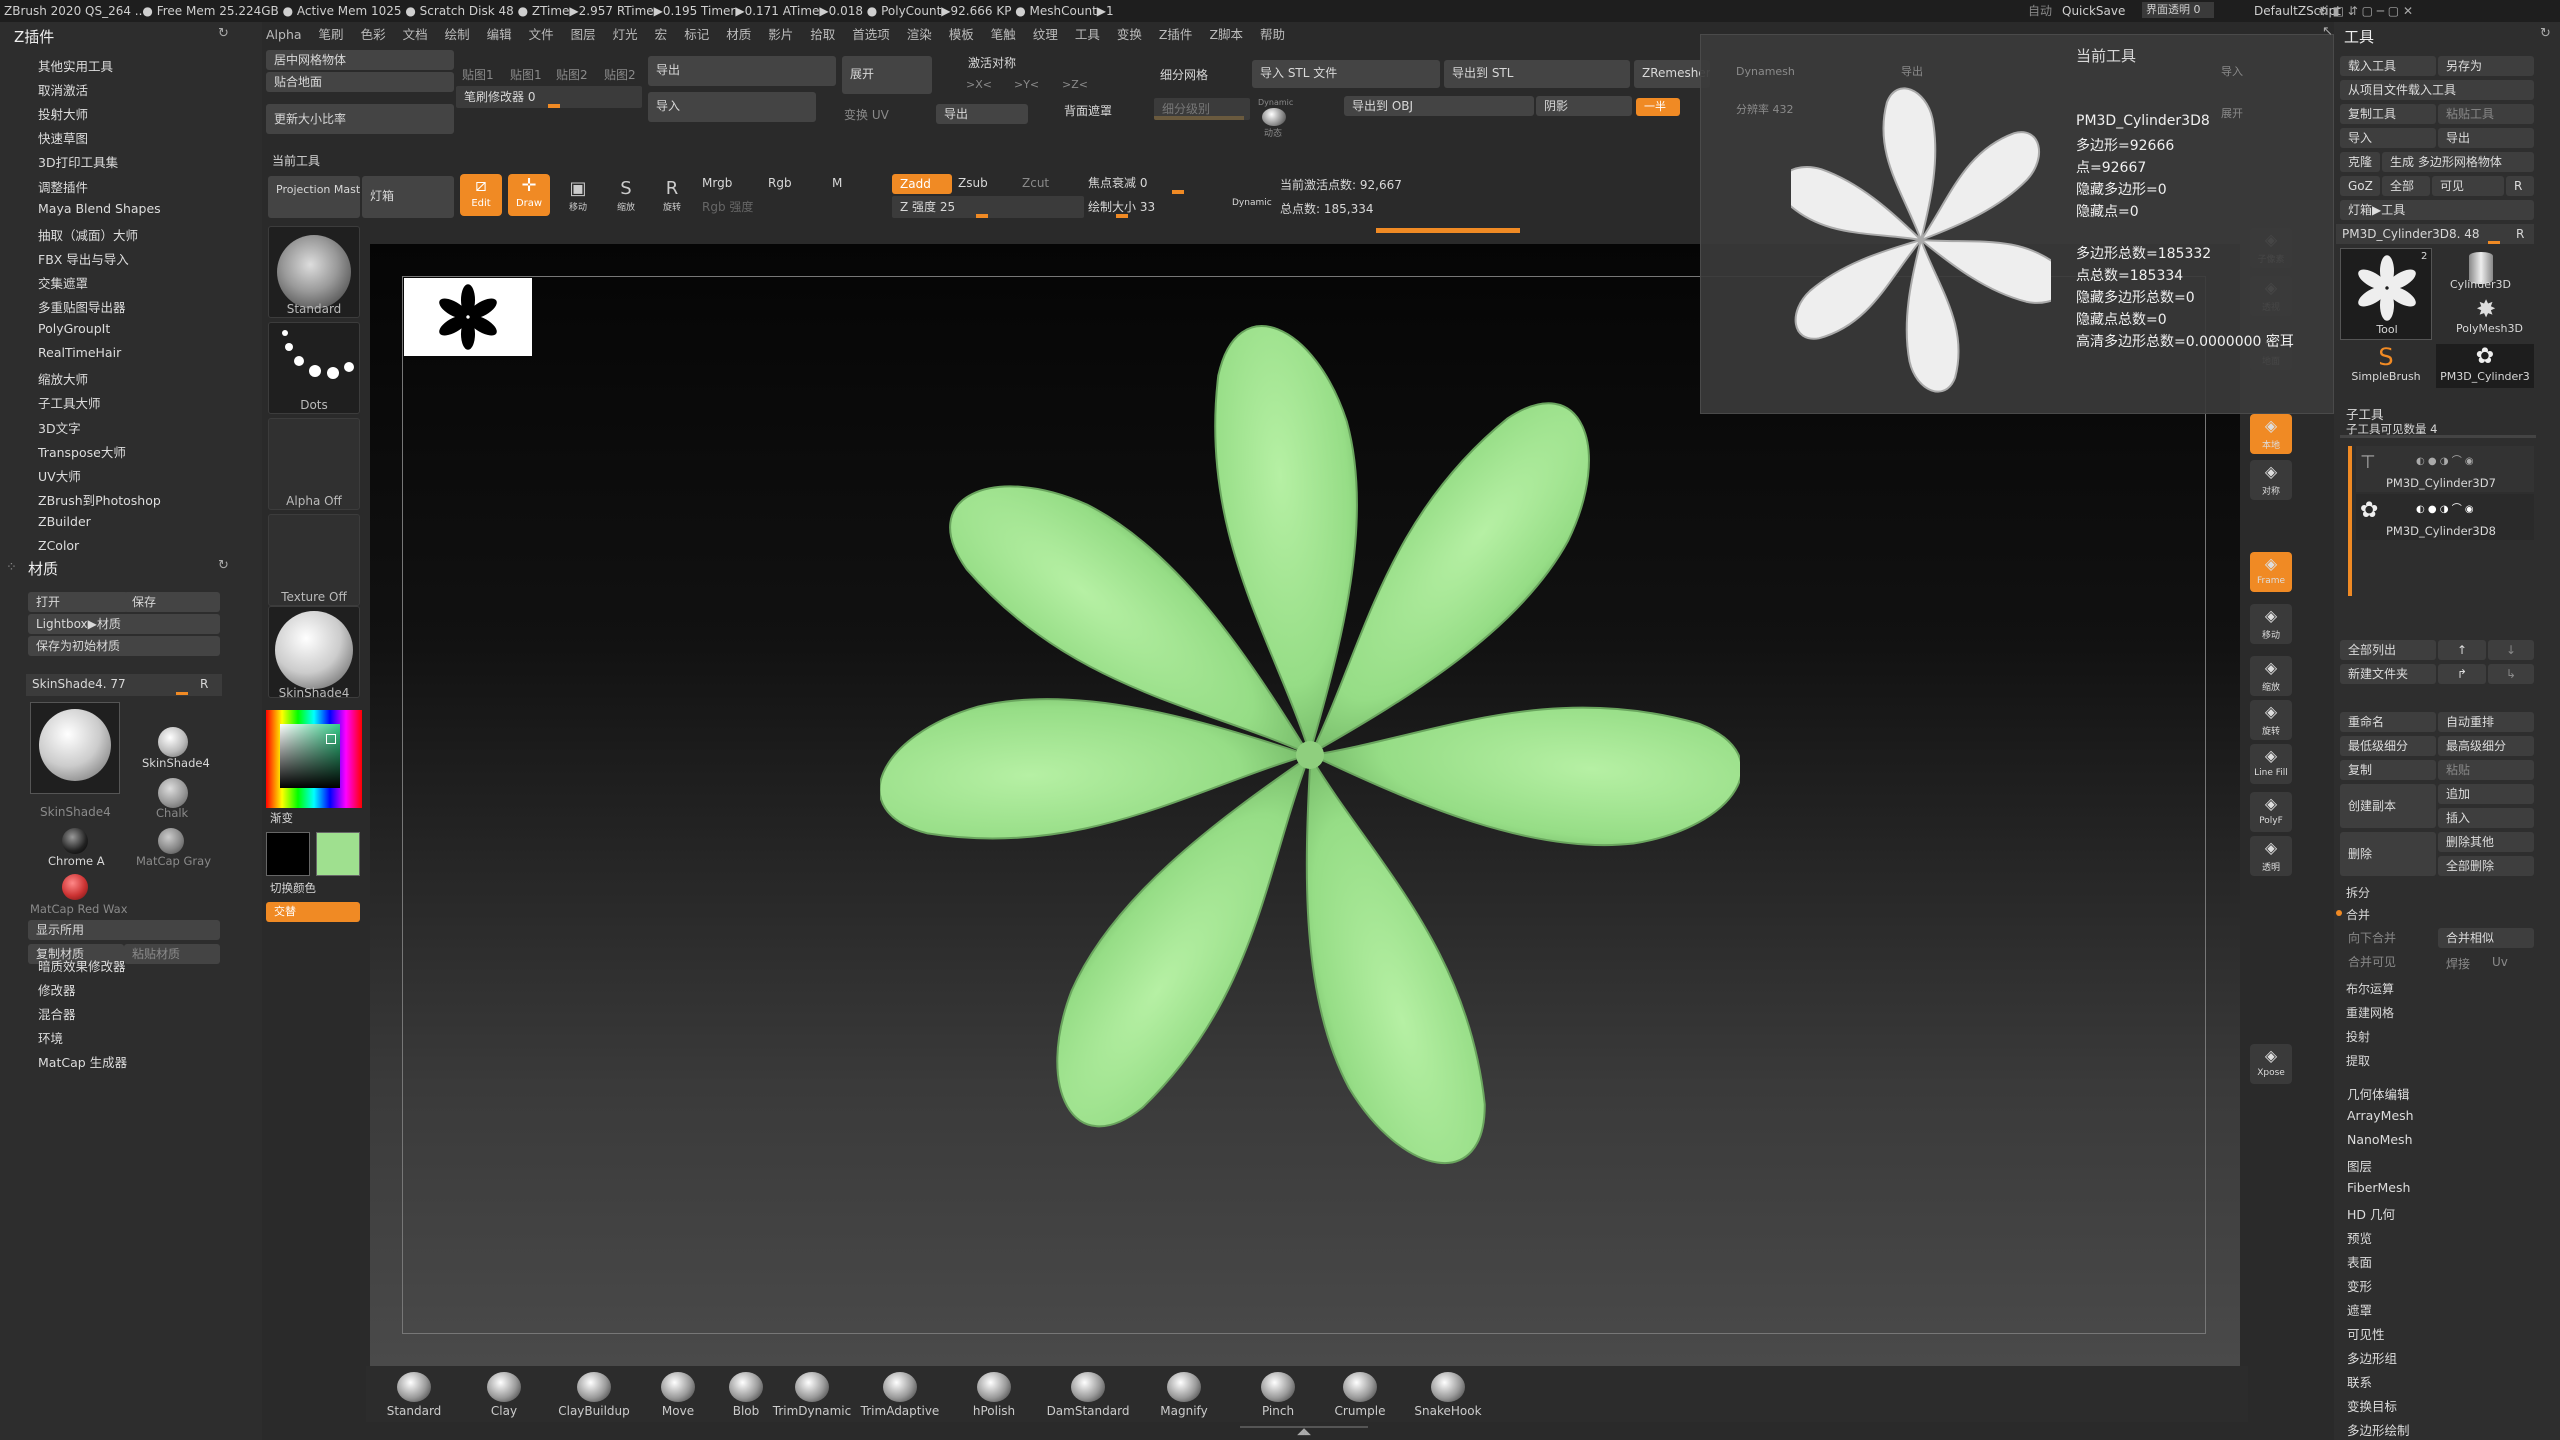  I want to click on dynamic-subdiv-icon, so click(1274, 117).